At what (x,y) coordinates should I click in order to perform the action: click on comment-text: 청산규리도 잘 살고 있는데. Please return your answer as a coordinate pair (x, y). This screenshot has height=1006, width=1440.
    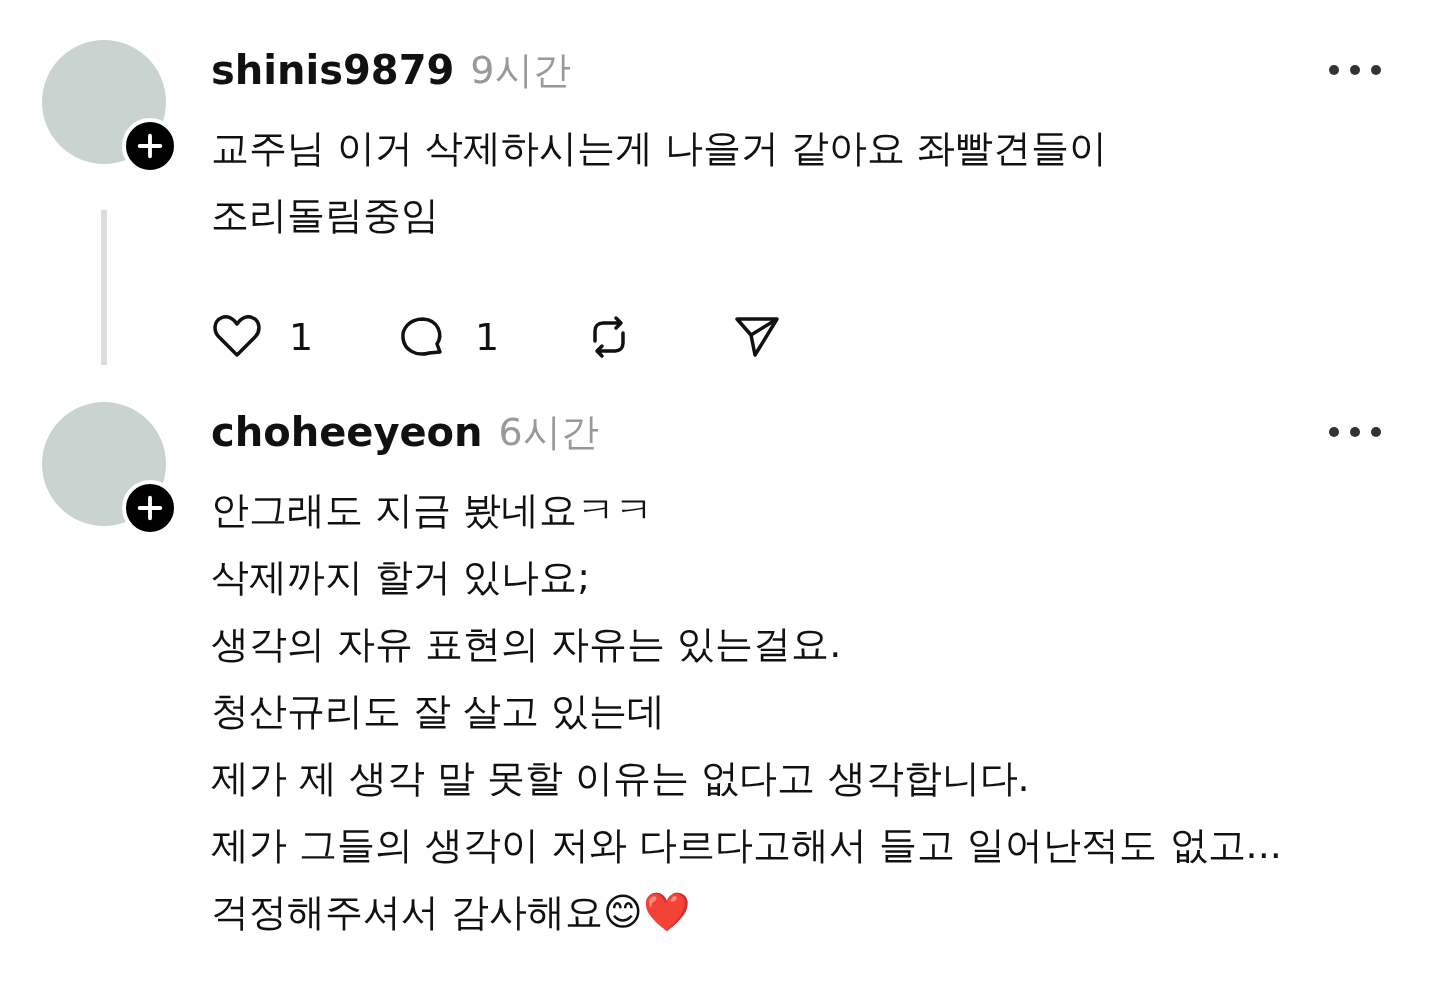
    Looking at the image, I should click on (439, 711).